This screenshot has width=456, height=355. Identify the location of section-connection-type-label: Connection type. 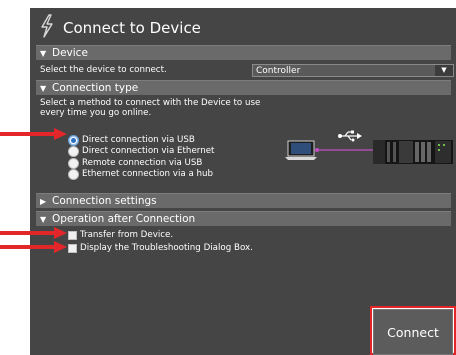
(95, 88).